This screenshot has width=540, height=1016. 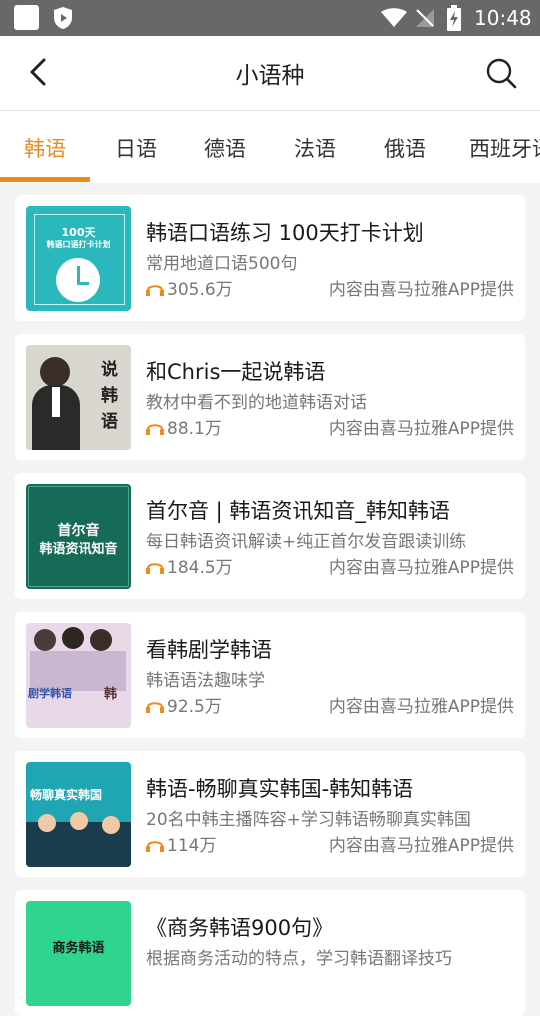 What do you see at coordinates (306, 542) in the screenshot?
I see `item-subtitle: 每日韩语资讯解读+纯正首尔发音跟读训练` at bounding box center [306, 542].